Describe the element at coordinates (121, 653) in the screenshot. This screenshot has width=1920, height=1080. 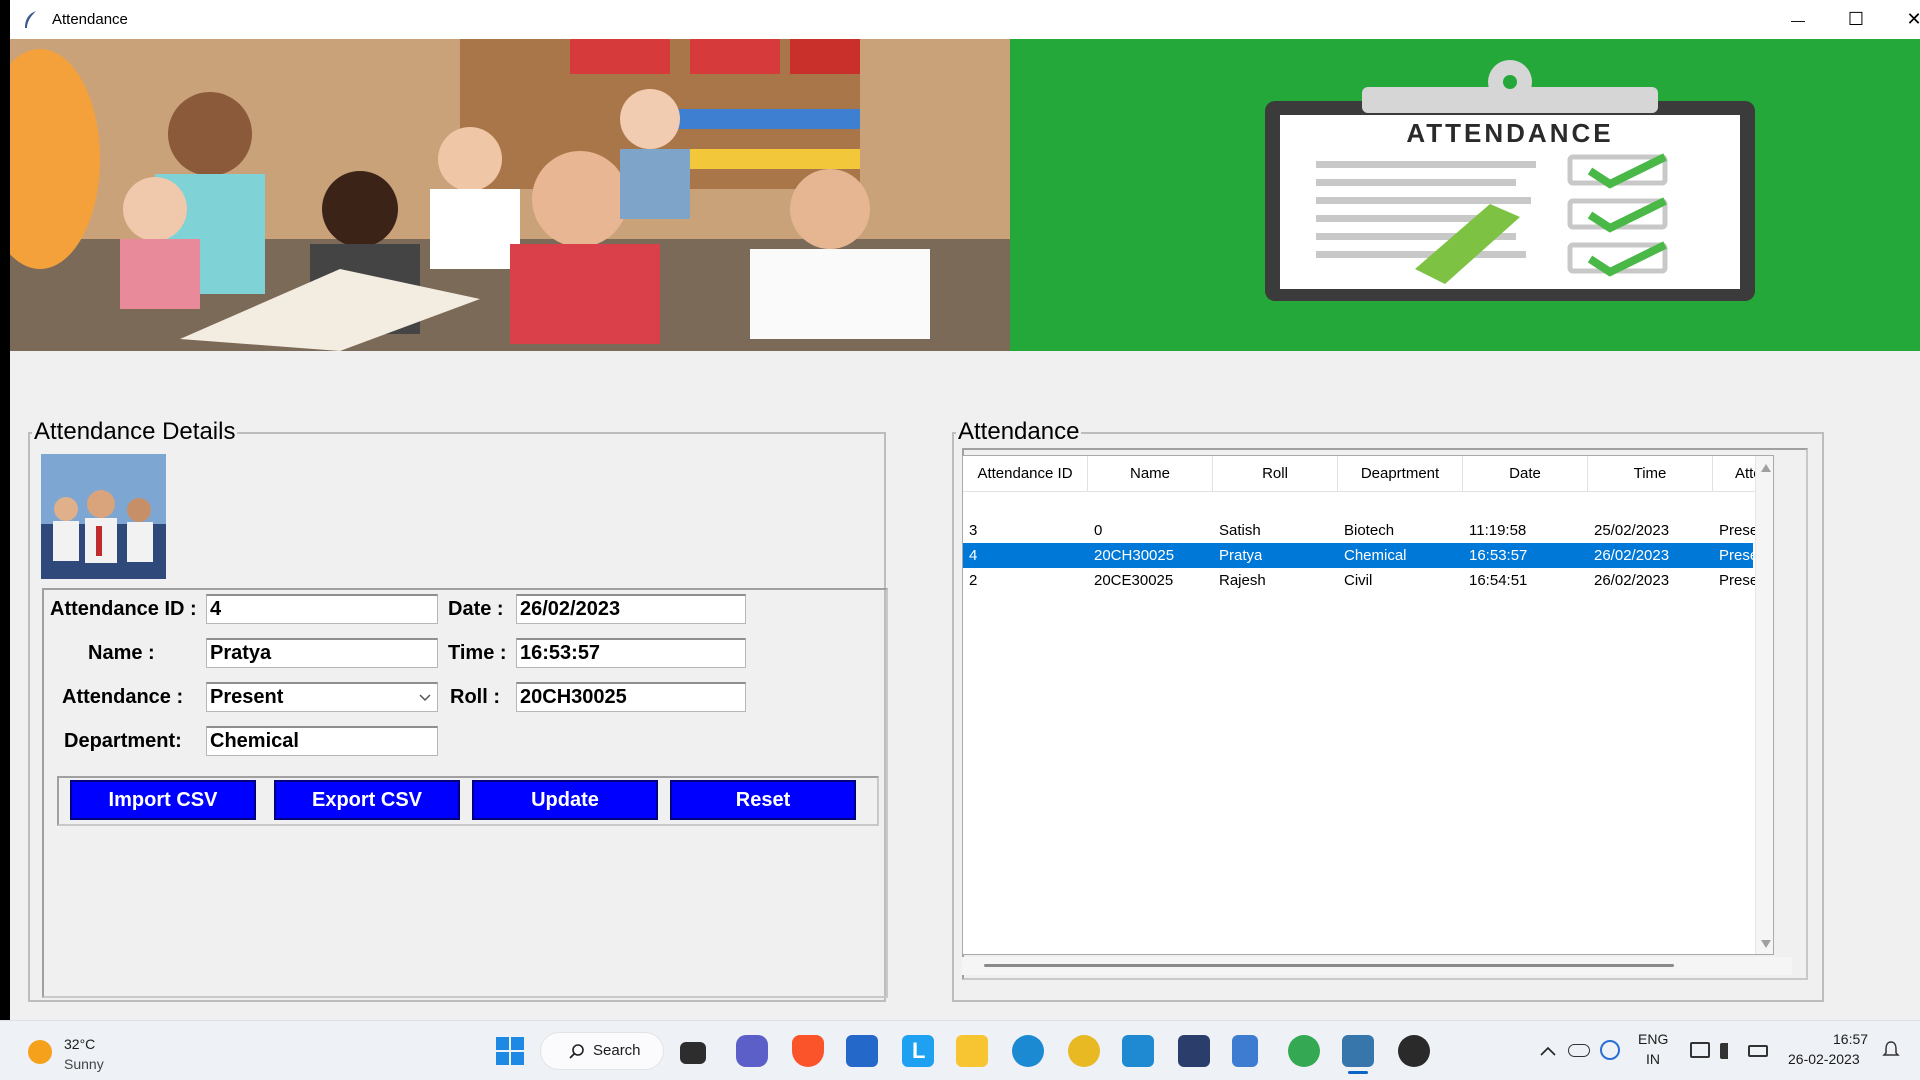
I see `name-label: Name :` at that location.